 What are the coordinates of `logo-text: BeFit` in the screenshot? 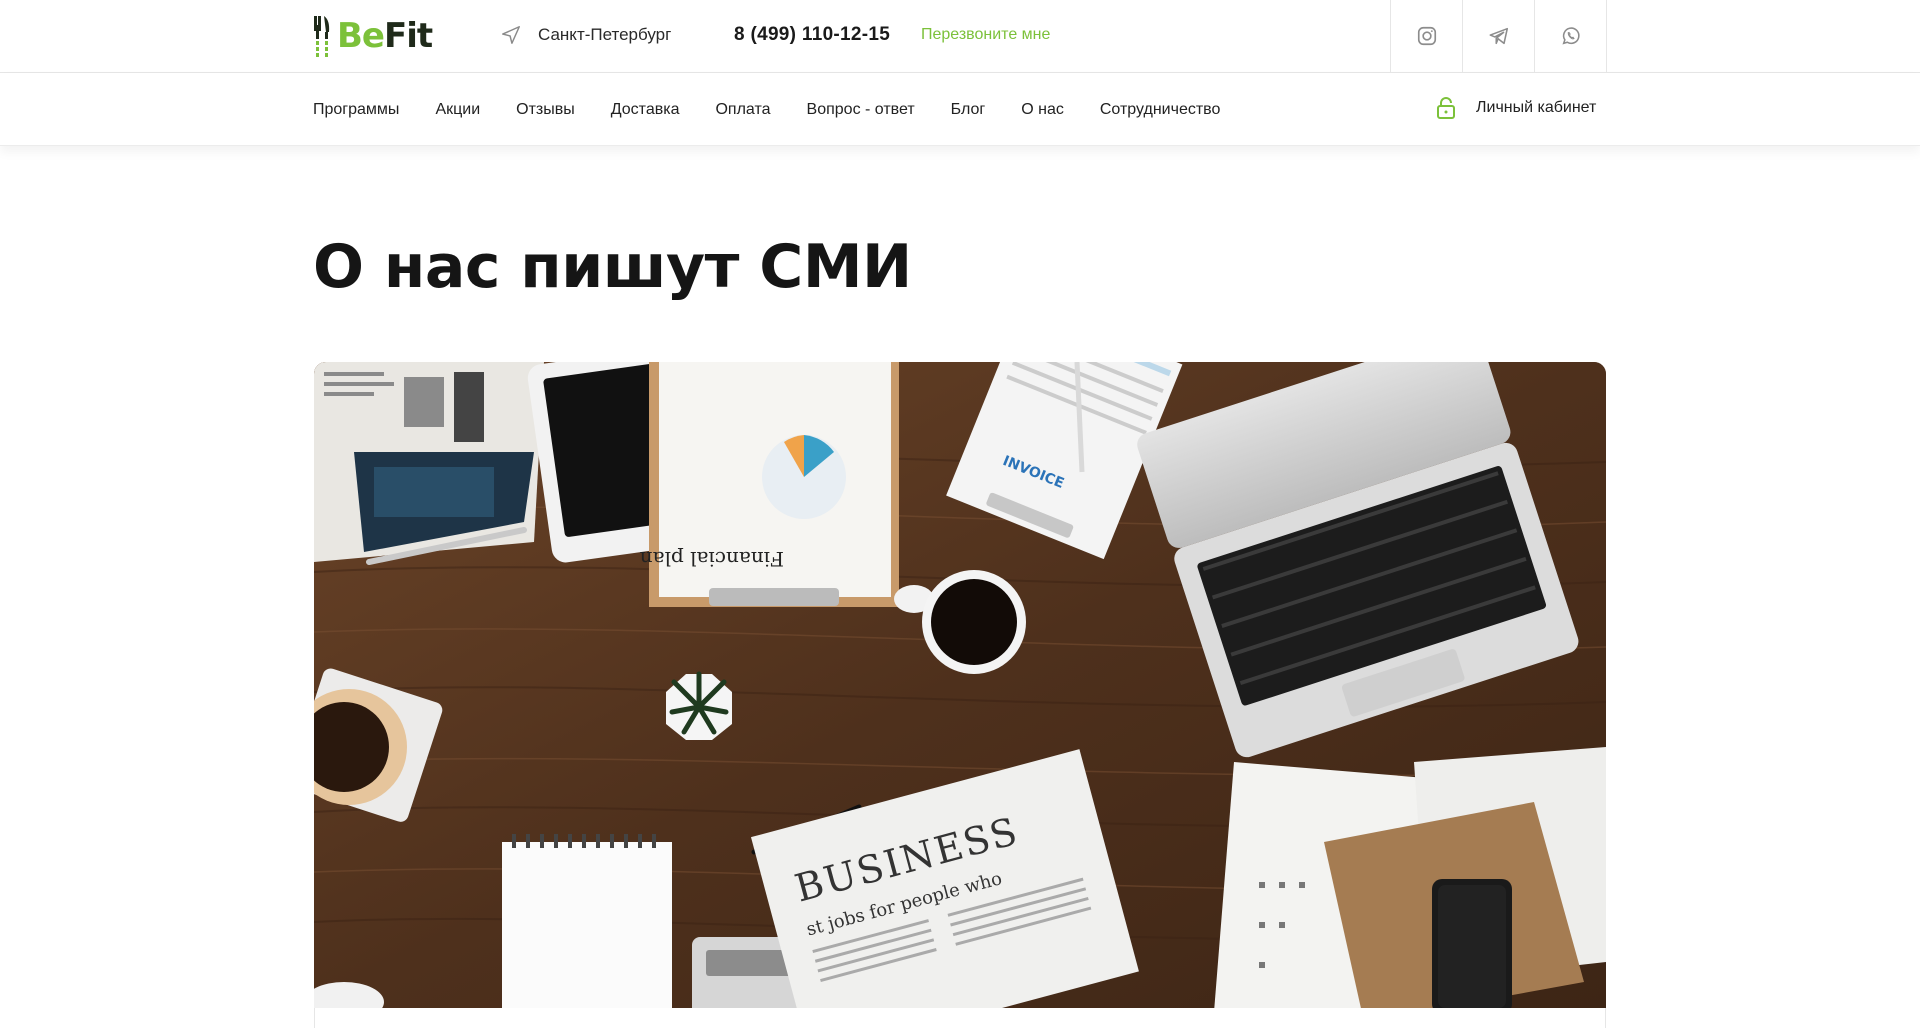 It's located at (385, 36).